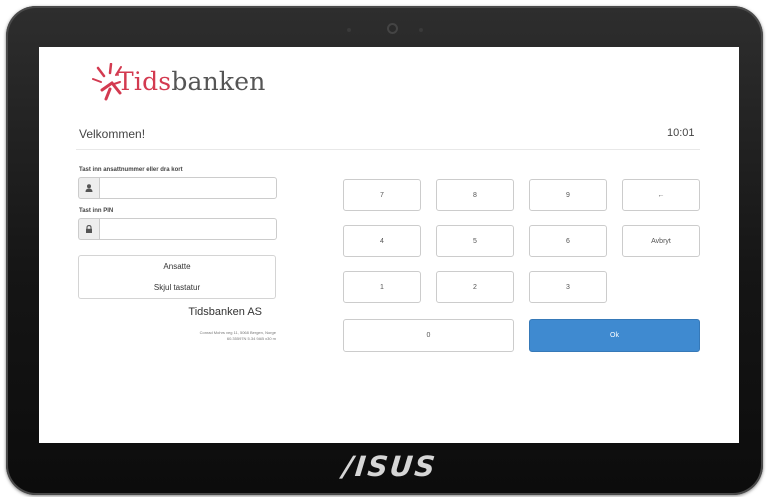 This screenshot has height=497, width=769. What do you see at coordinates (112, 134) in the screenshot?
I see `welcome-text: Velkommen!` at bounding box center [112, 134].